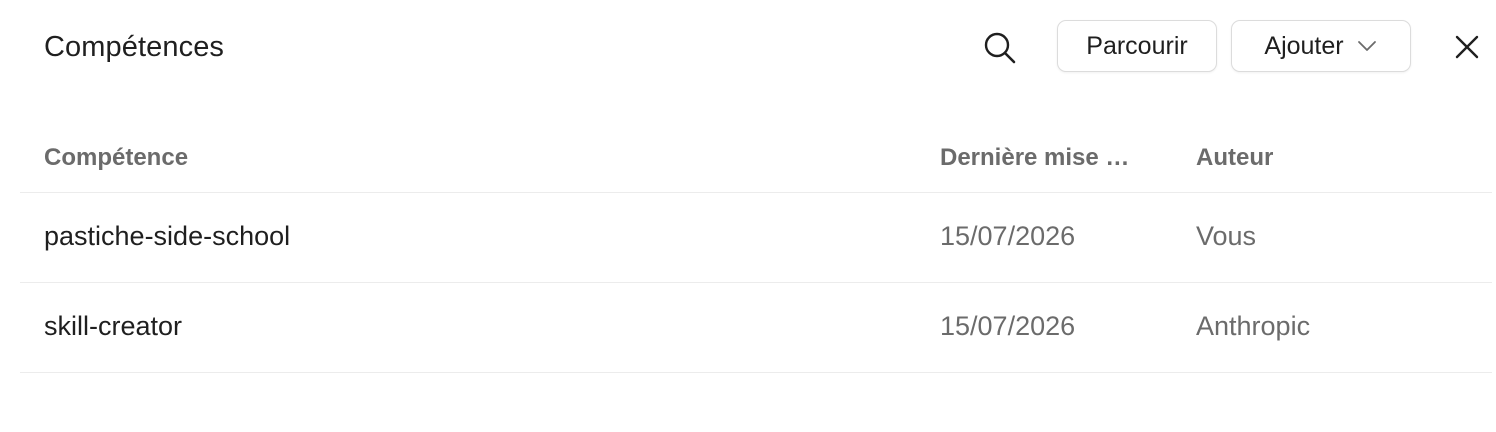  I want to click on column-header-author: Auteur, so click(1296, 158).